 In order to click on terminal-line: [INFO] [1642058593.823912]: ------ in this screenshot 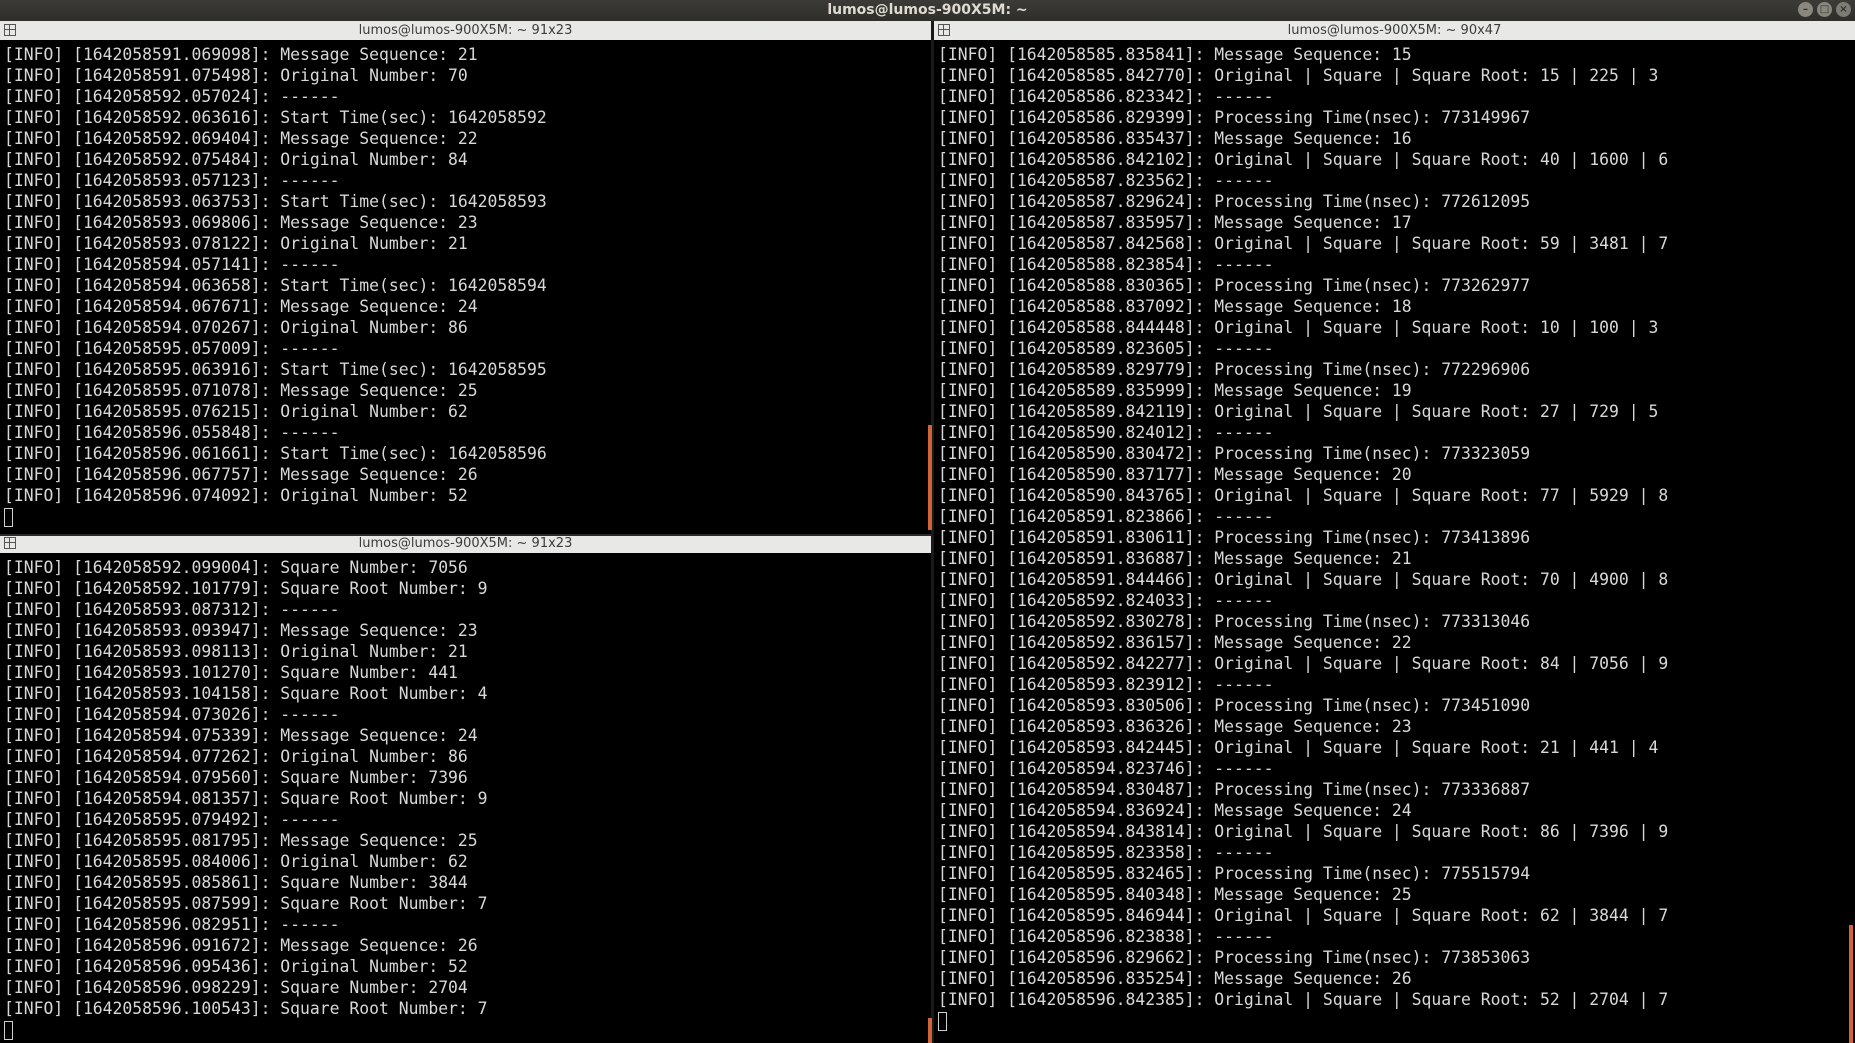, I will do `click(1106, 684)`.